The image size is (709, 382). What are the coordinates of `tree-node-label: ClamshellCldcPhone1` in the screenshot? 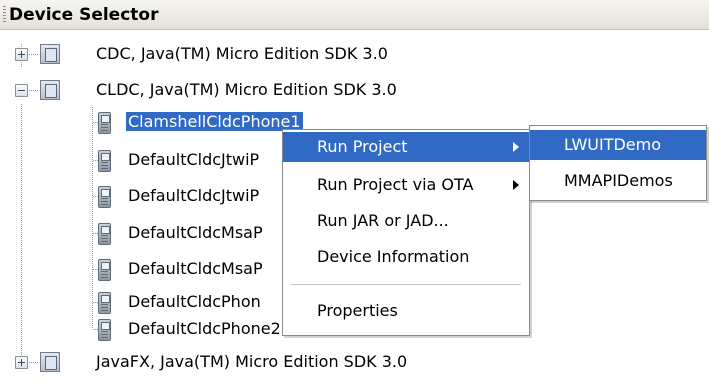 It's located at (214, 121).